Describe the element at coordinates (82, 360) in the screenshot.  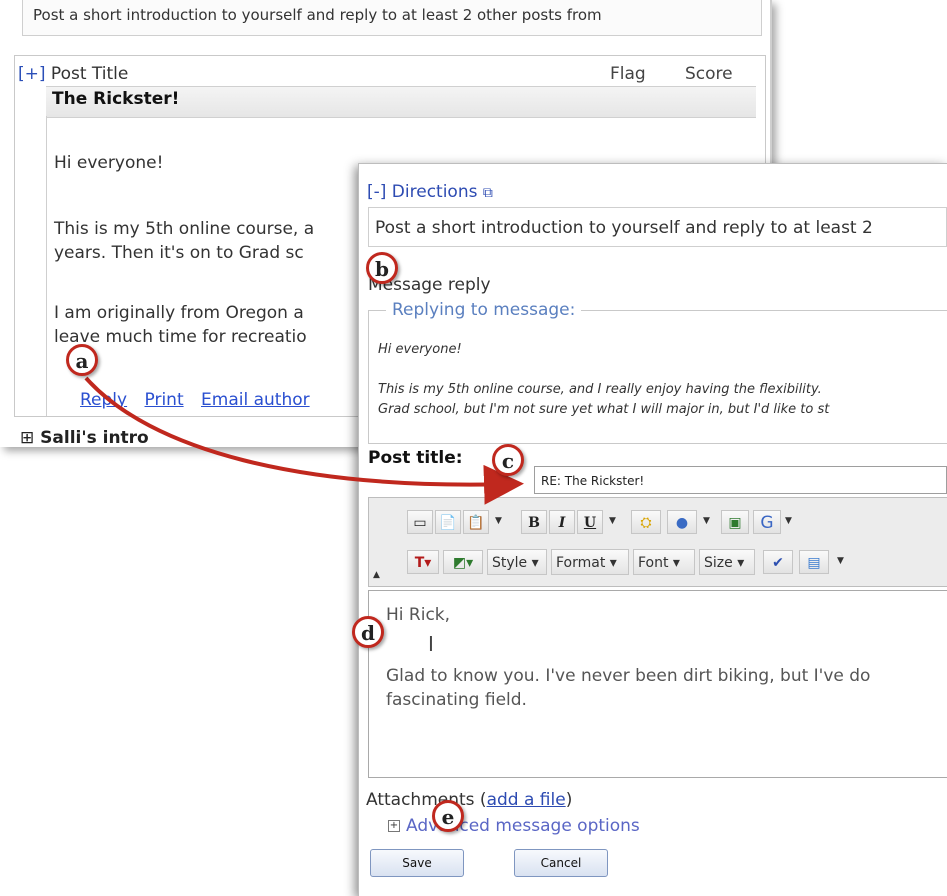
I see `callout-marker-a: a` at that location.